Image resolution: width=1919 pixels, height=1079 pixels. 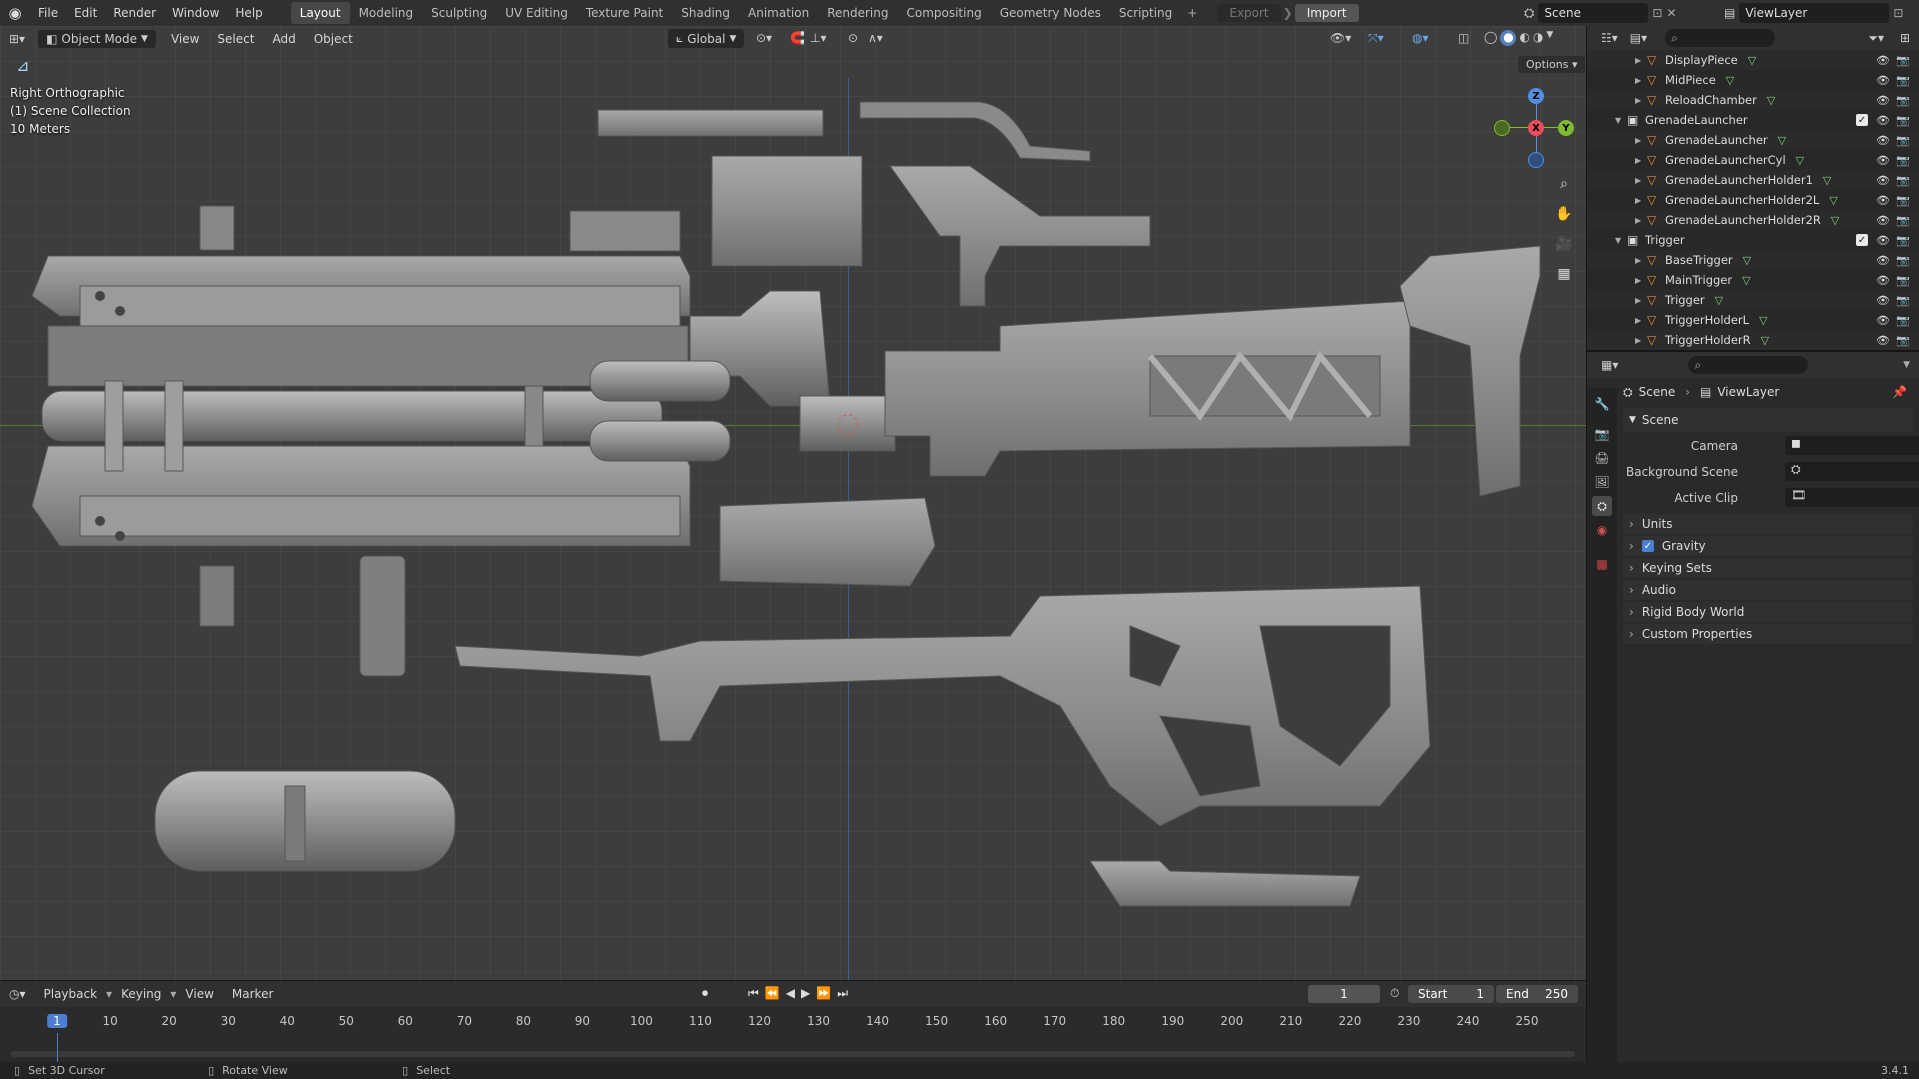 I want to click on play-icon: ▶, so click(x=805, y=993).